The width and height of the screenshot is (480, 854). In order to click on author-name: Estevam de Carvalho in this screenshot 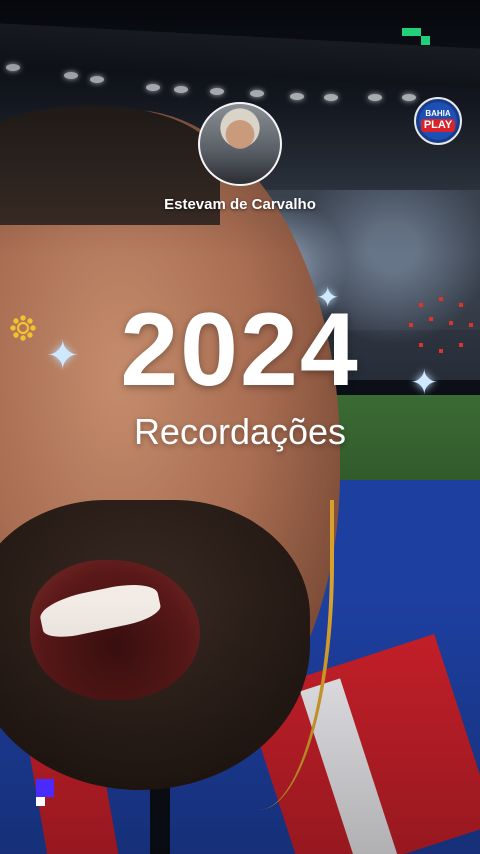, I will do `click(240, 204)`.